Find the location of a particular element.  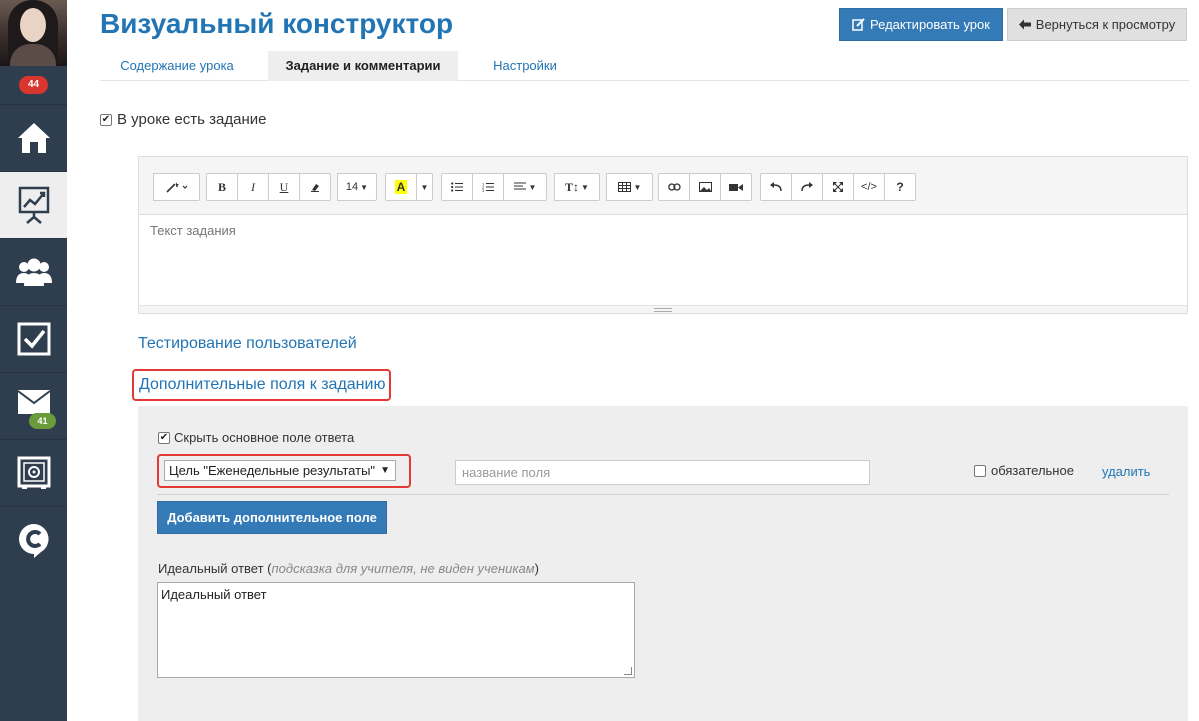

align-dropdown: ▼ is located at coordinates (525, 187).